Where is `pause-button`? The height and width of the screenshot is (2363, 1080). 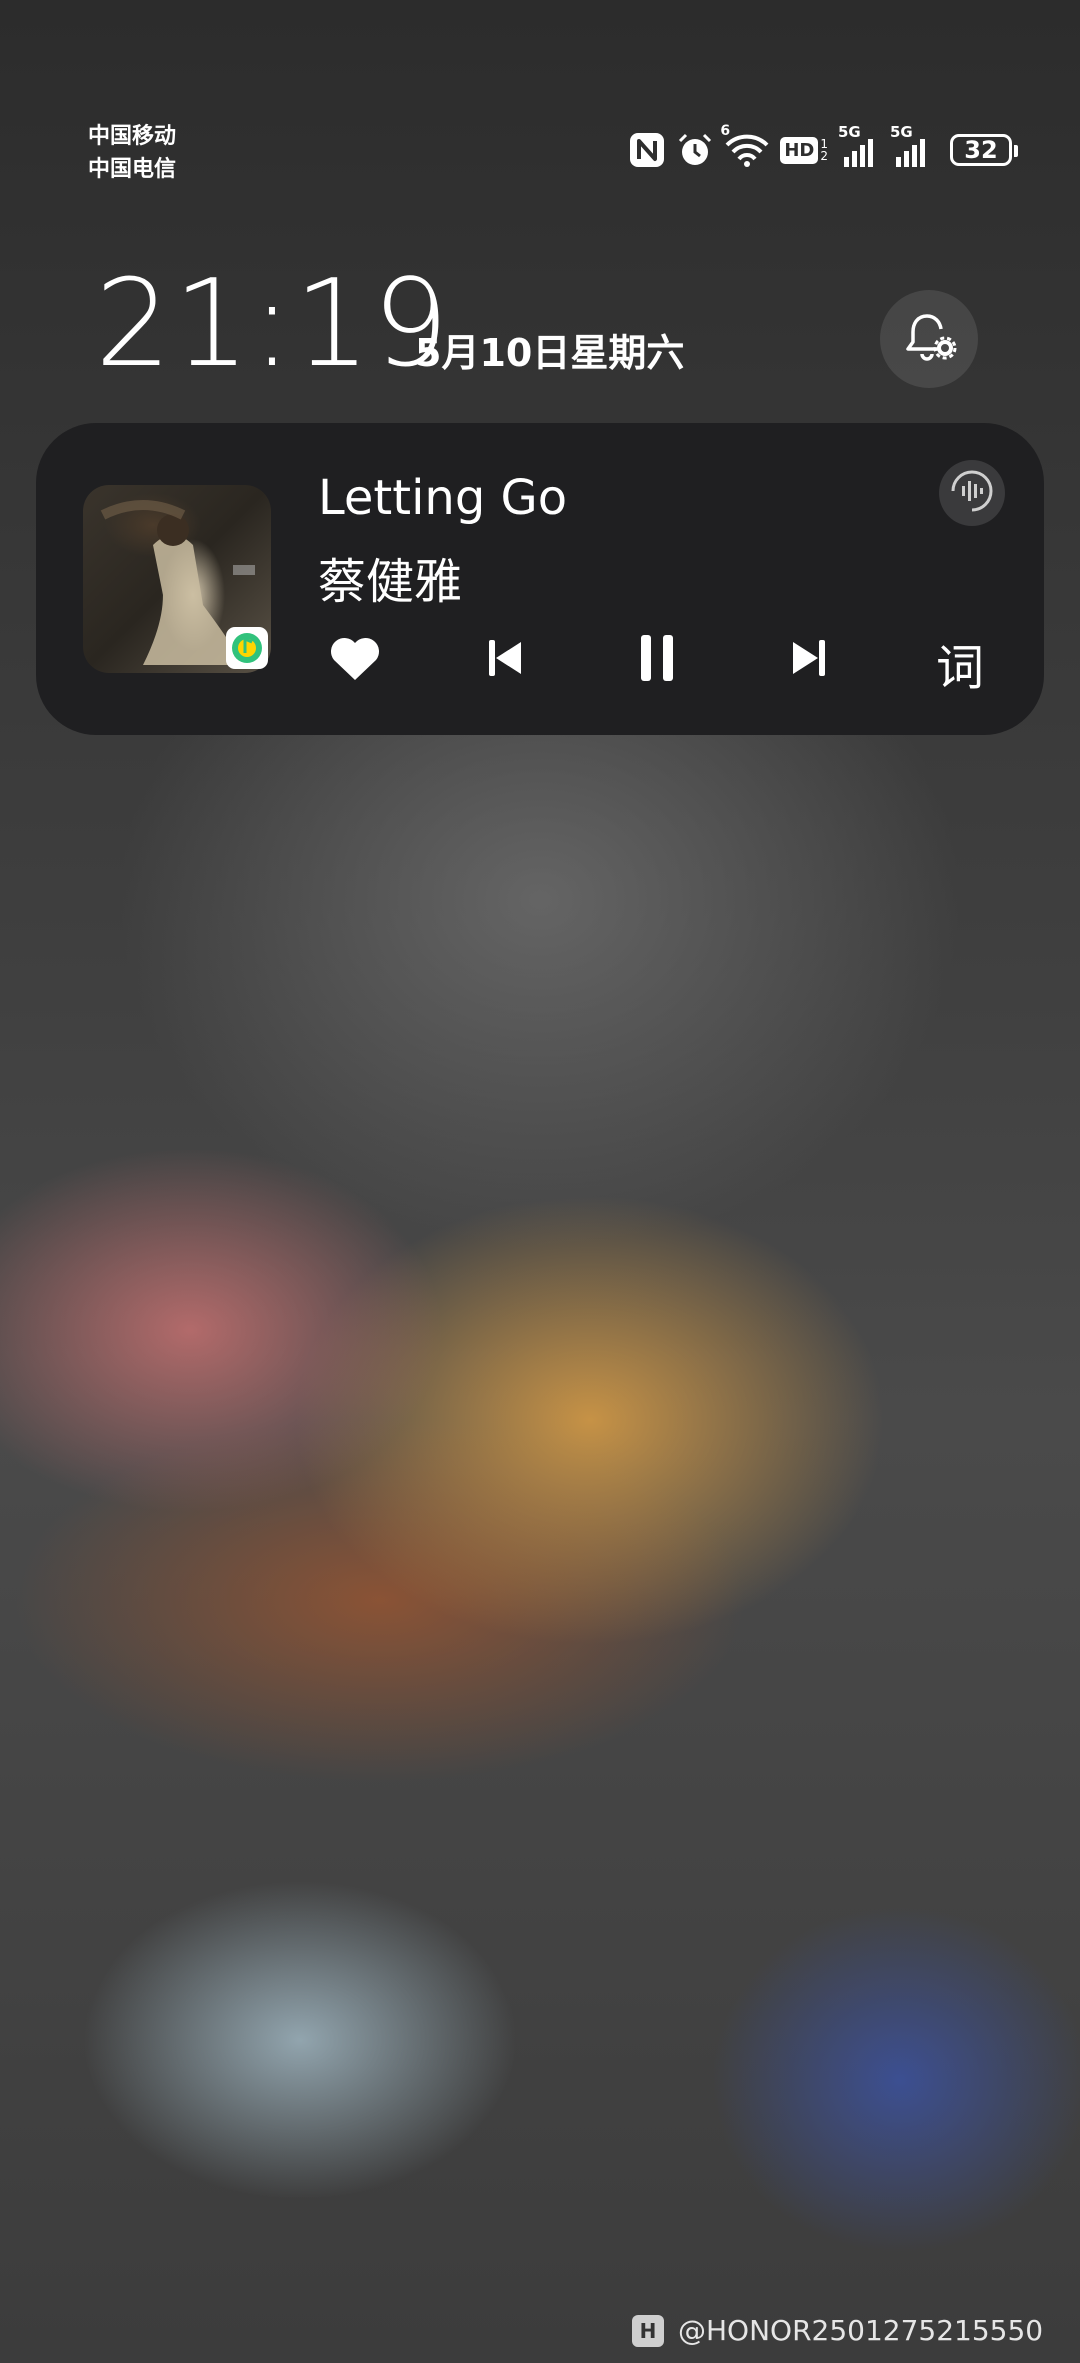 pause-button is located at coordinates (657, 660).